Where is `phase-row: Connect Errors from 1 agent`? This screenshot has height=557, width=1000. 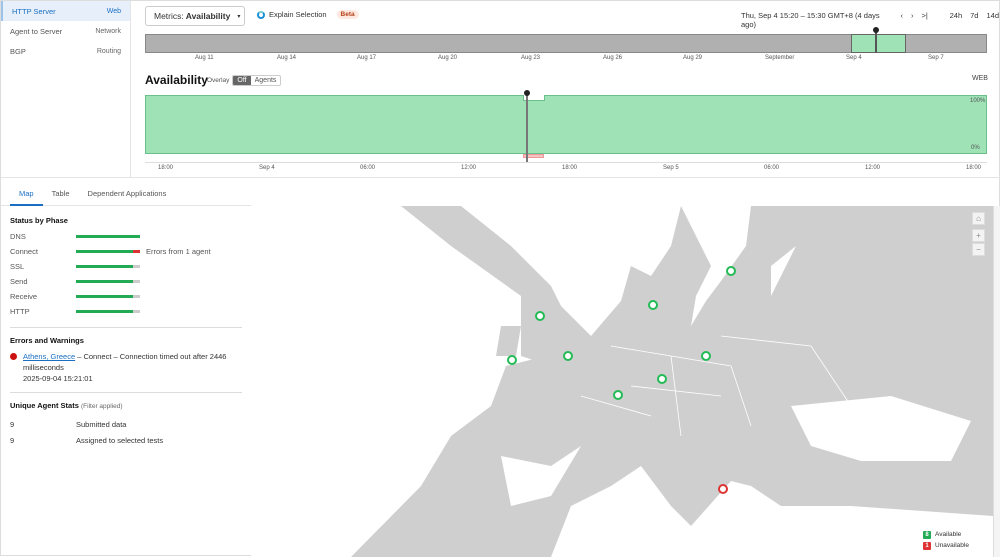 phase-row: Connect Errors from 1 agent is located at coordinates (110, 251).